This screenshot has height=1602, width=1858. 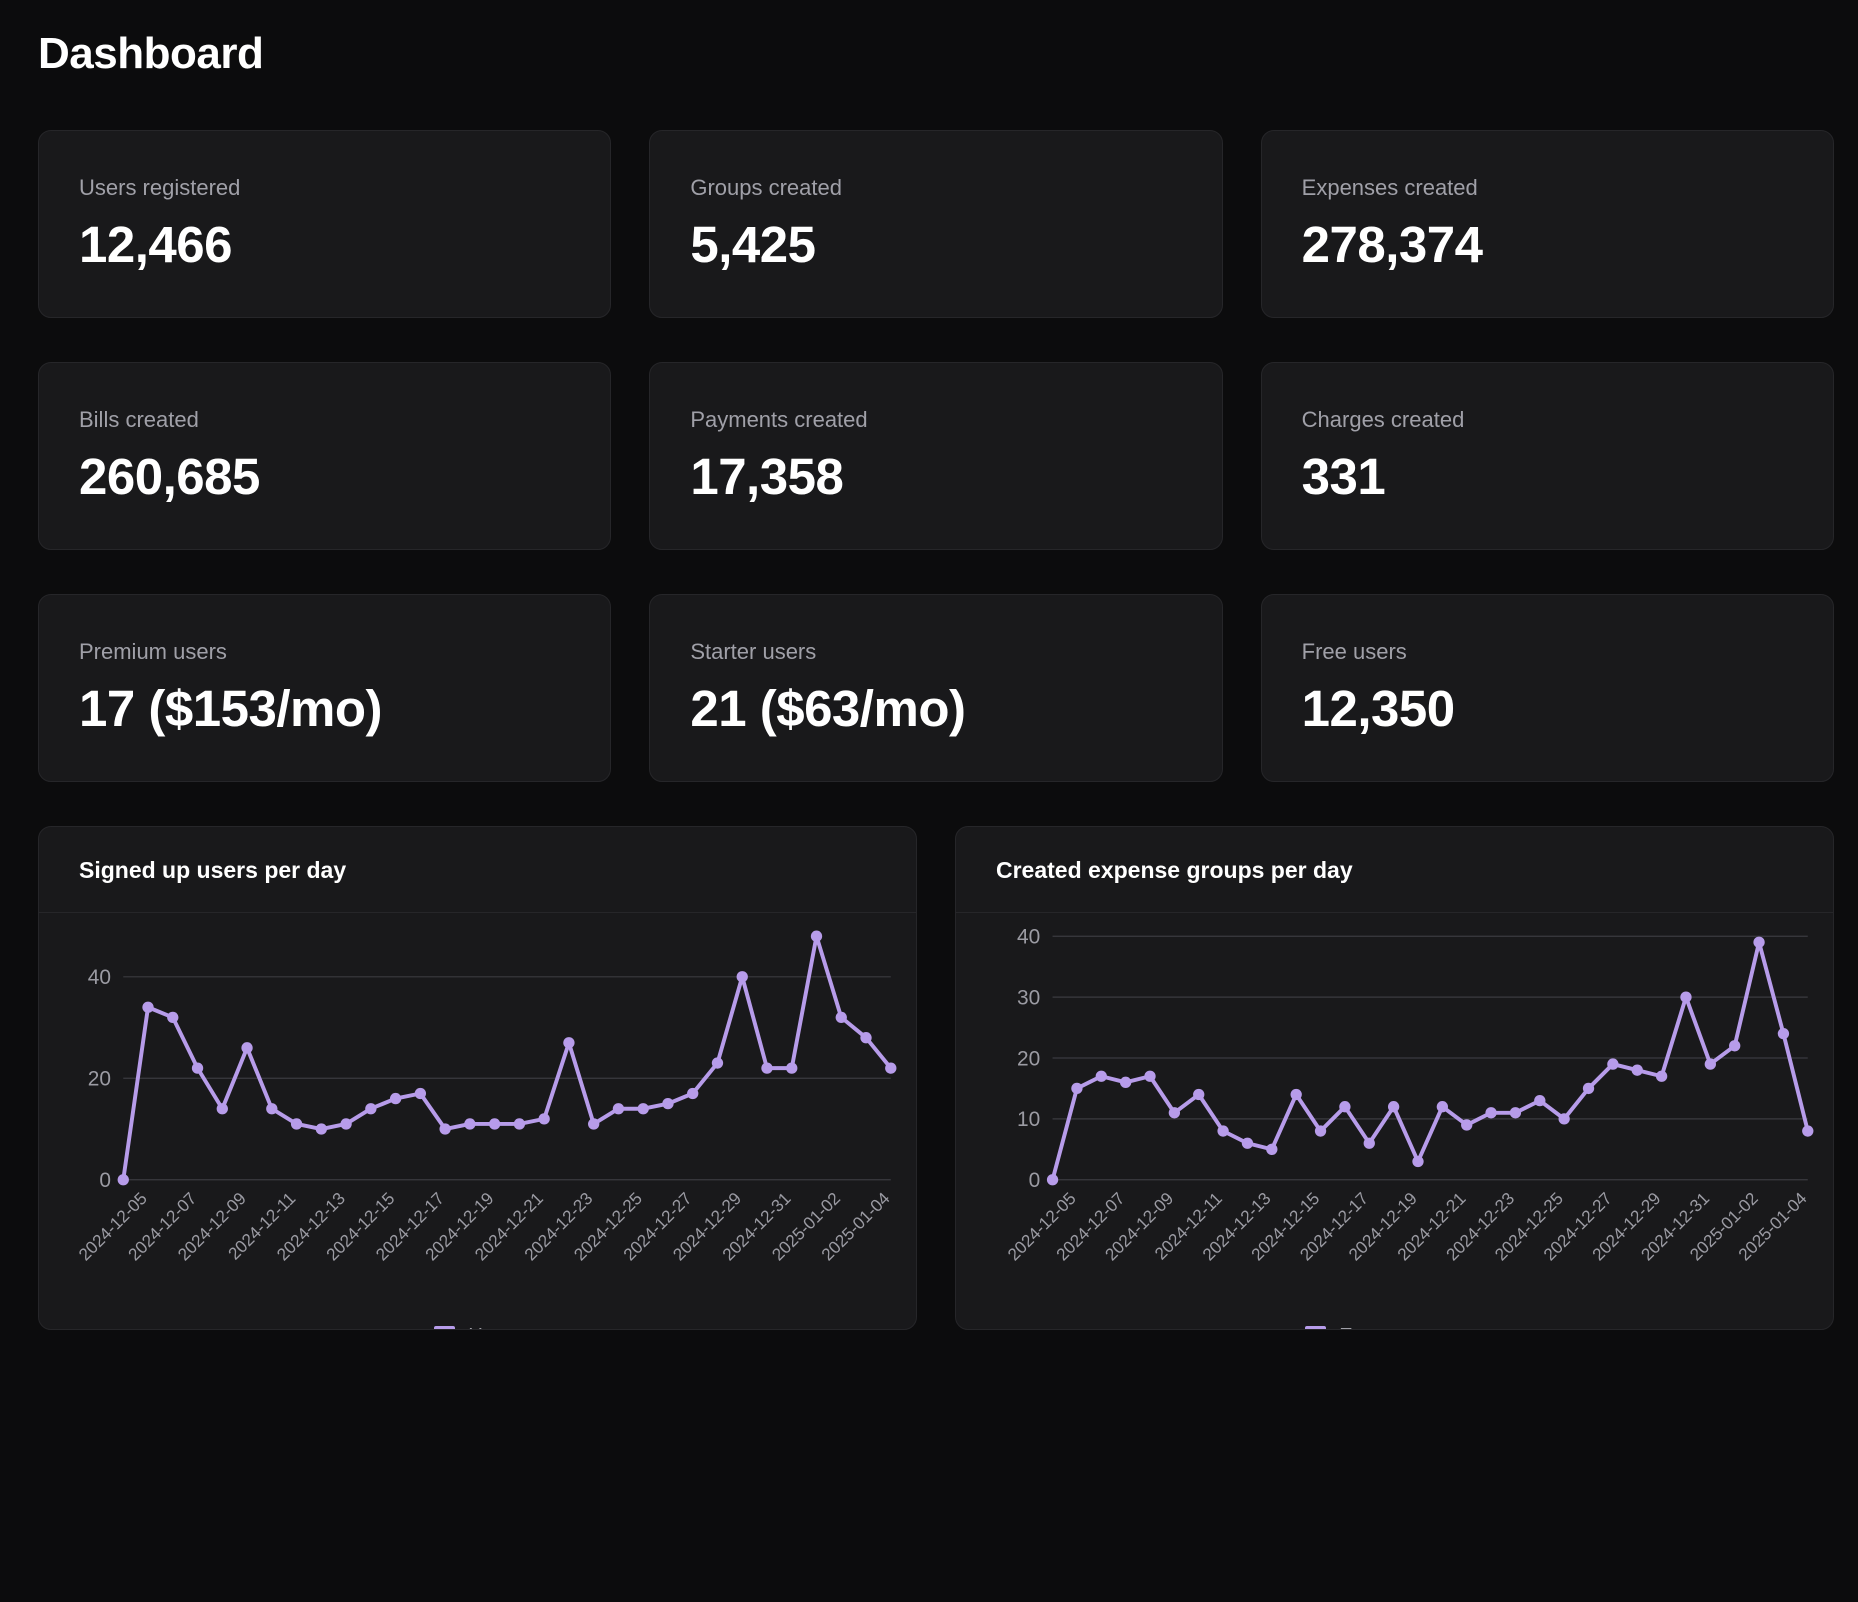 What do you see at coordinates (1392, 244) in the screenshot?
I see `stat-value: 278,374` at bounding box center [1392, 244].